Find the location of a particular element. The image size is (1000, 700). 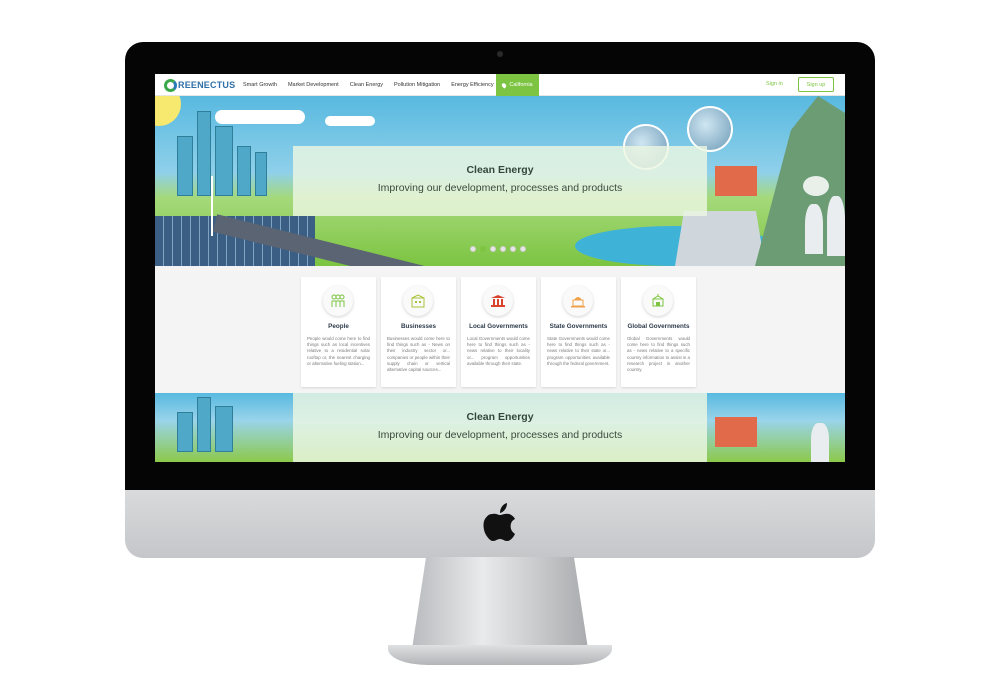

location-selector: California is located at coordinates (517, 85).